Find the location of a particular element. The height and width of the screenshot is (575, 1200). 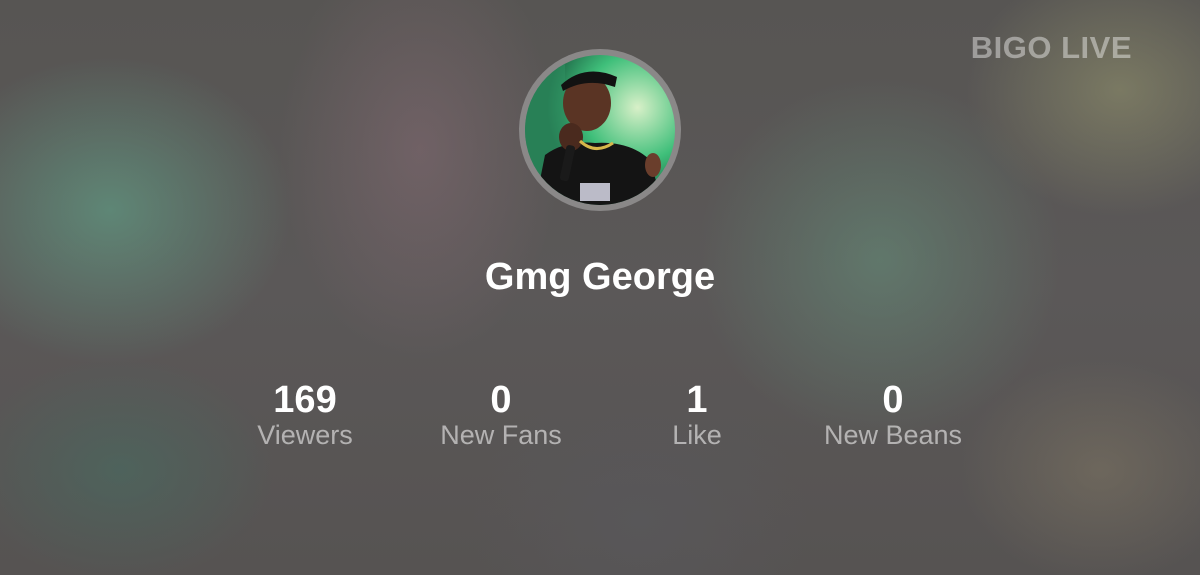

stat-value: 169 is located at coordinates (305, 400).